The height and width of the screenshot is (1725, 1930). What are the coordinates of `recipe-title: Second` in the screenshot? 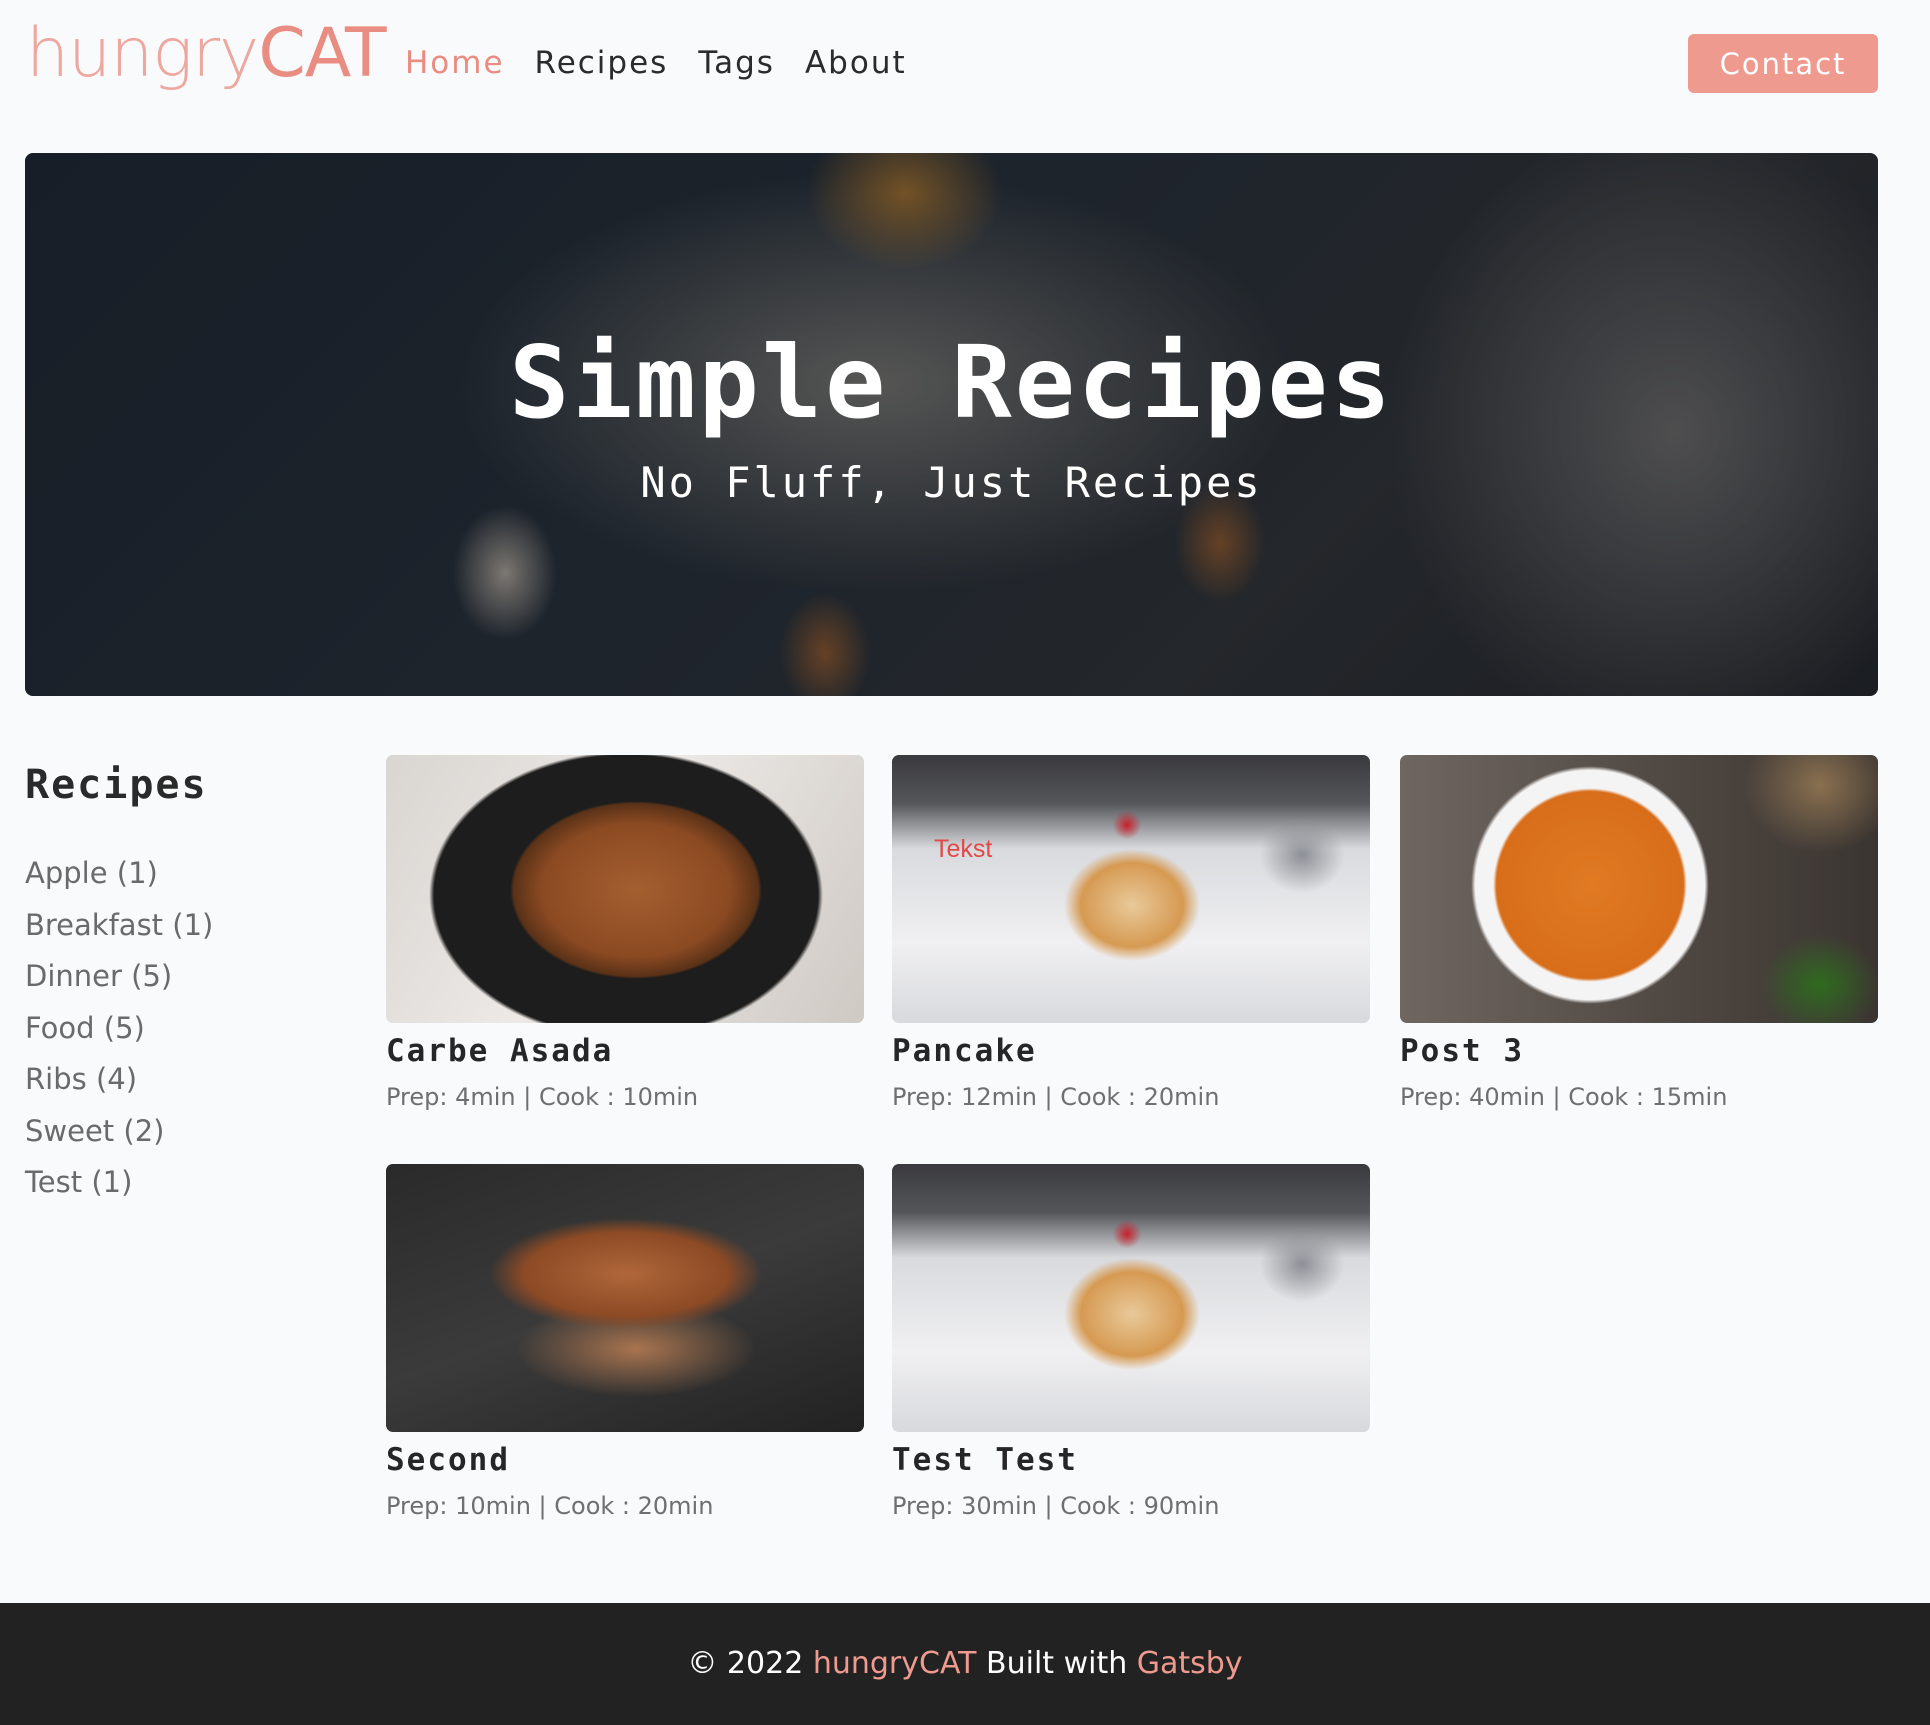 It's located at (625, 1460).